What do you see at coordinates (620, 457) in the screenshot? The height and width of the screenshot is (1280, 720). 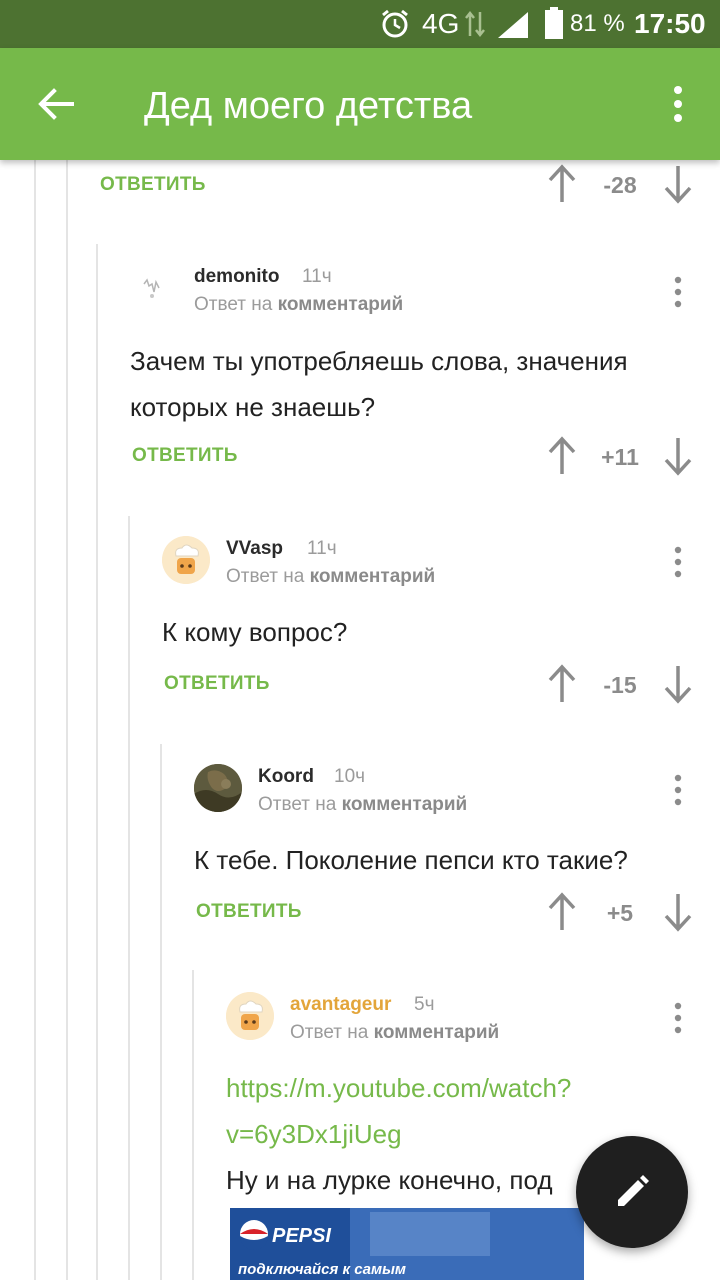 I see `comment-score: +11` at bounding box center [620, 457].